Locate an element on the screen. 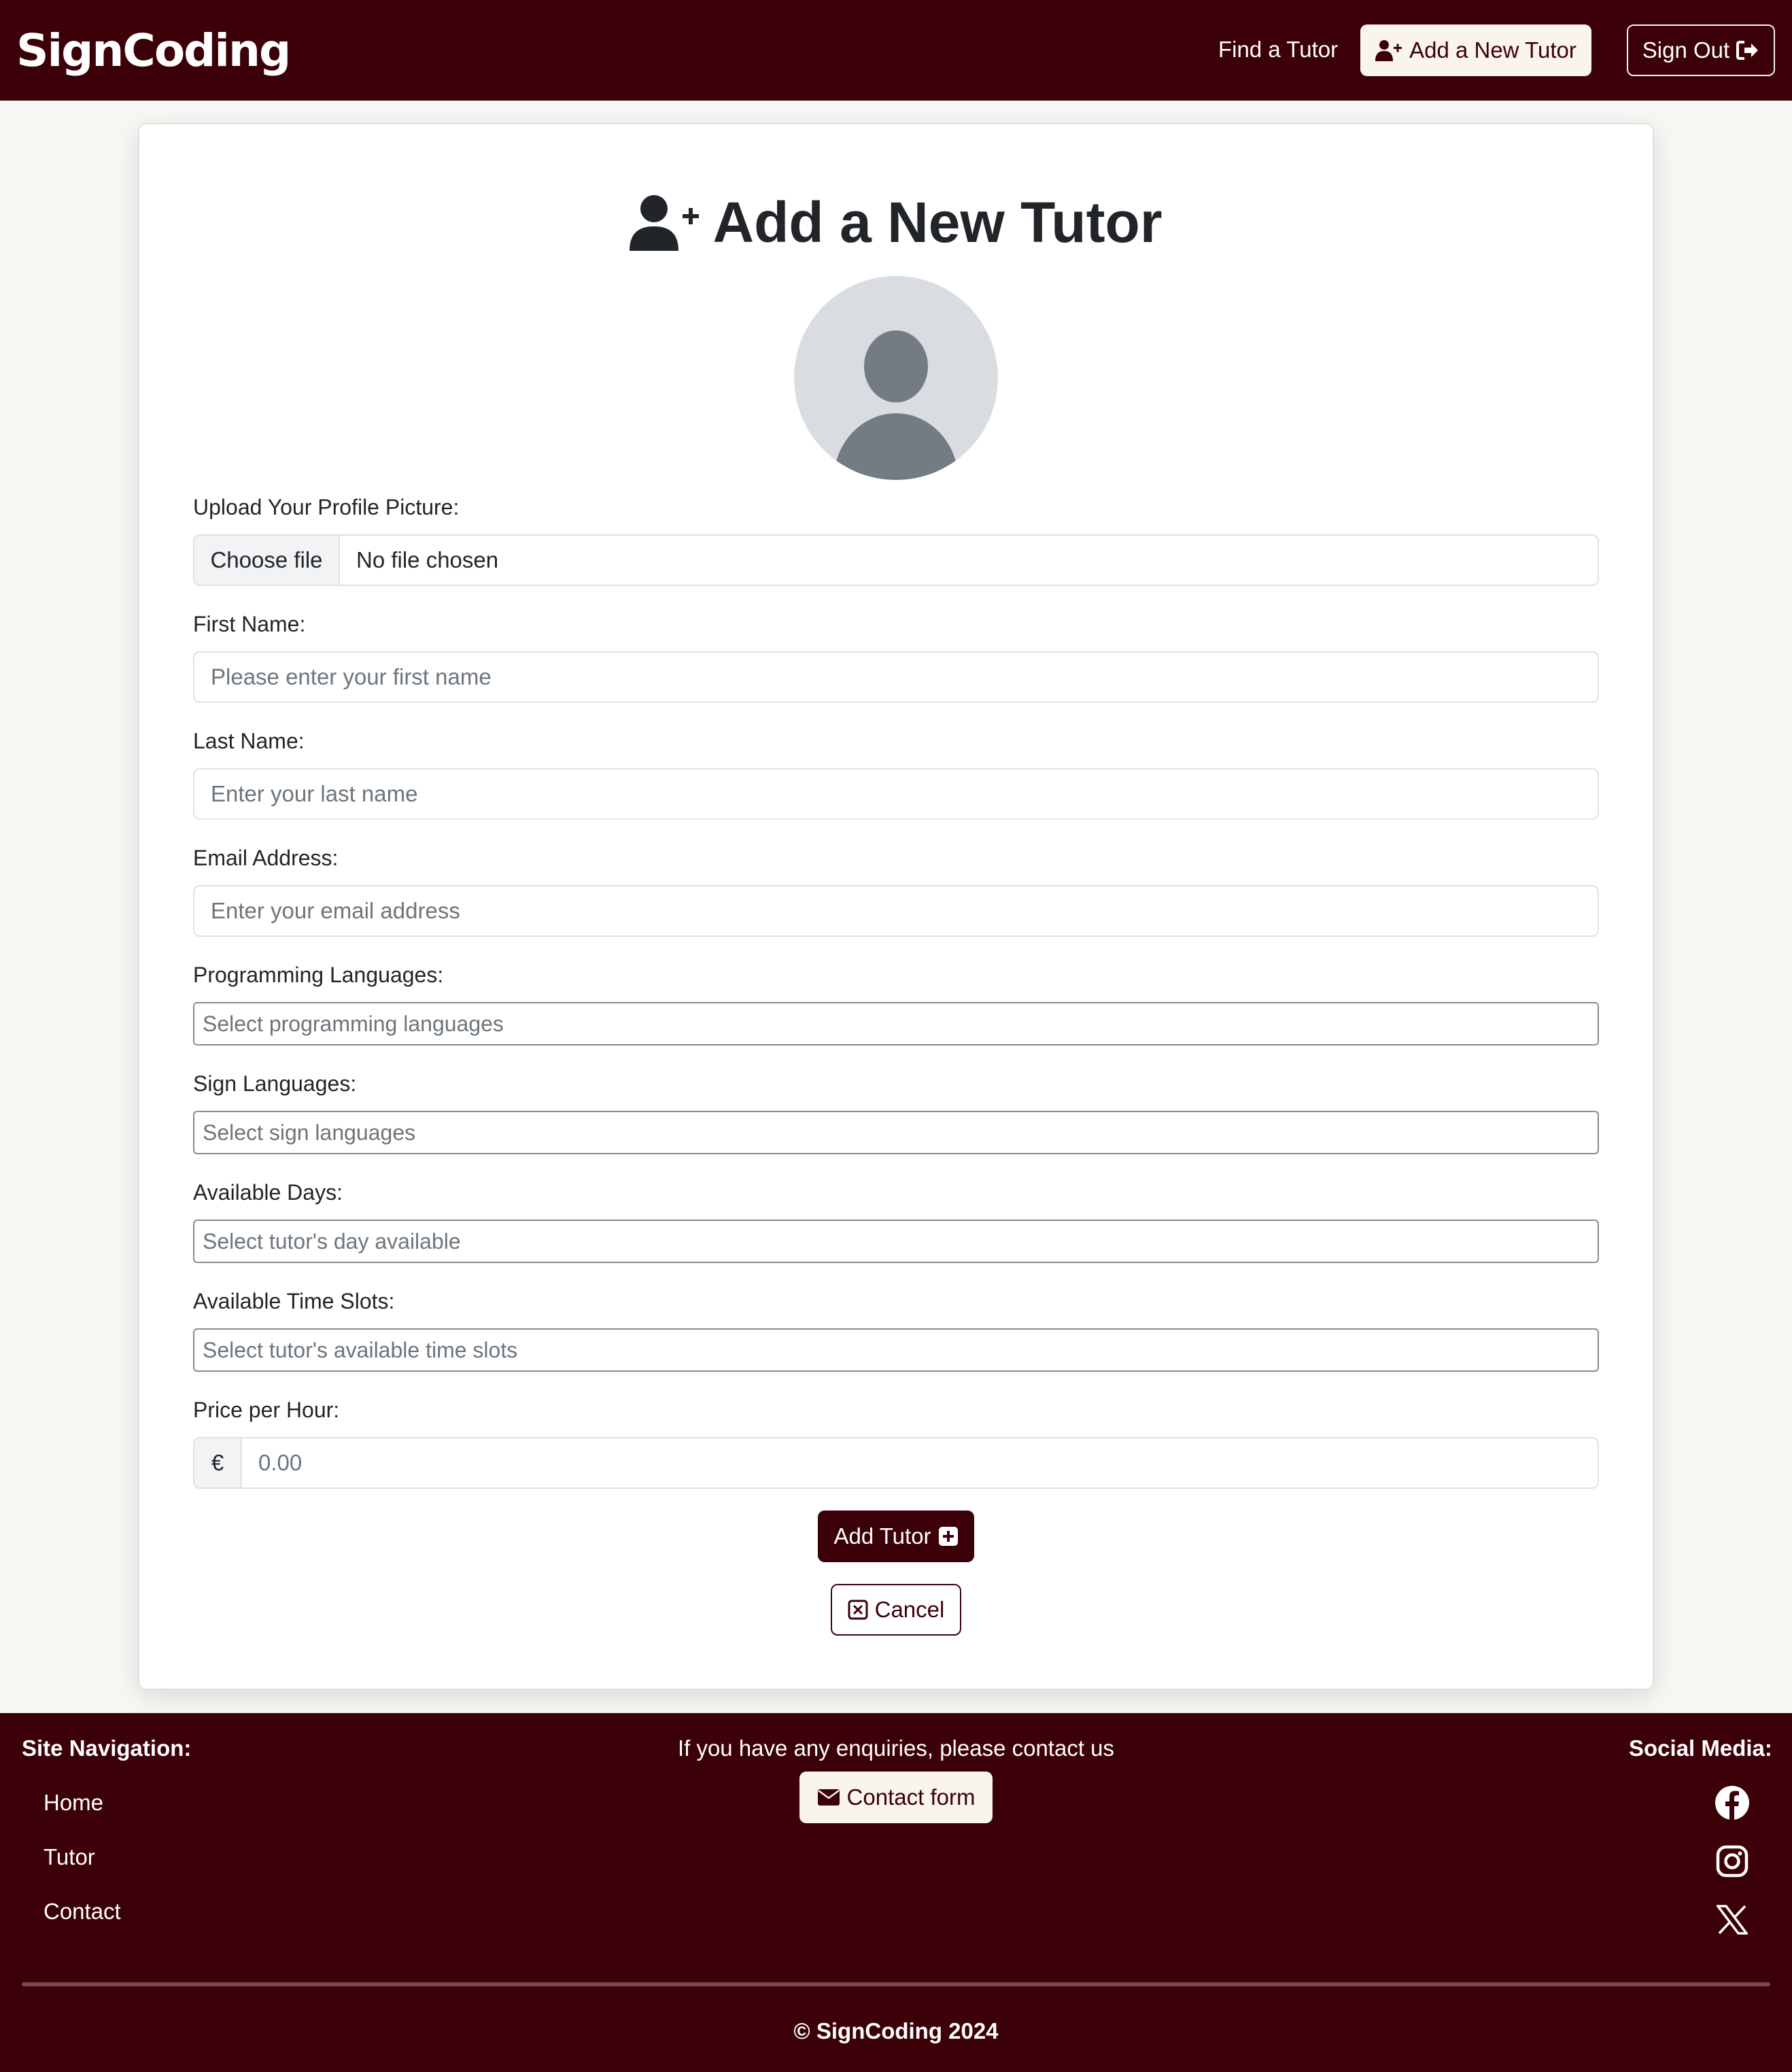 This screenshot has width=1792, height=2072. sign-languages-label: Sign Languages: is located at coordinates (275, 1083).